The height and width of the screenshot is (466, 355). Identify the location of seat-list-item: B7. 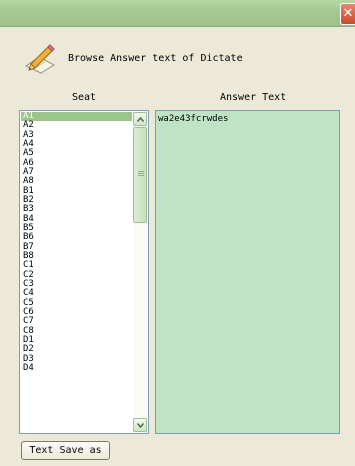
(76, 247).